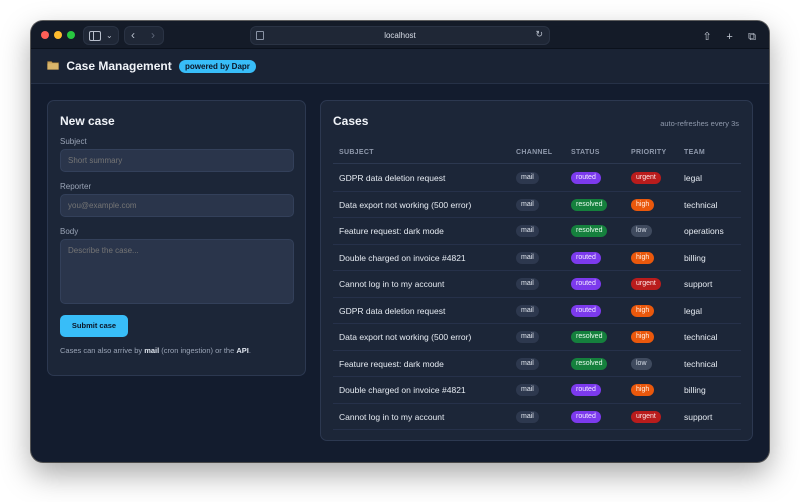 The width and height of the screenshot is (800, 502). I want to click on forward-button: ›, so click(153, 35).